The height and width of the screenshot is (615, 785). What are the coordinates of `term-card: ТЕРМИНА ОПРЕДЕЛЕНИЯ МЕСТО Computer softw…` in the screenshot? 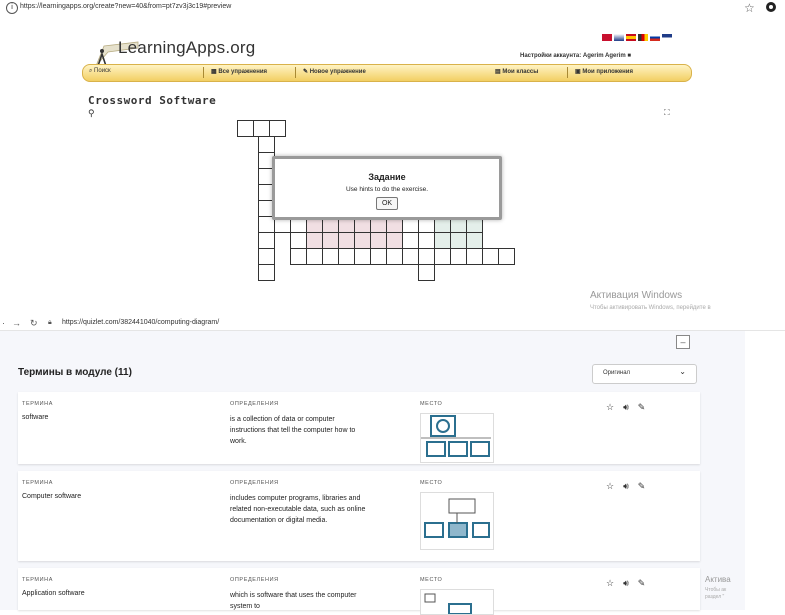 It's located at (359, 516).